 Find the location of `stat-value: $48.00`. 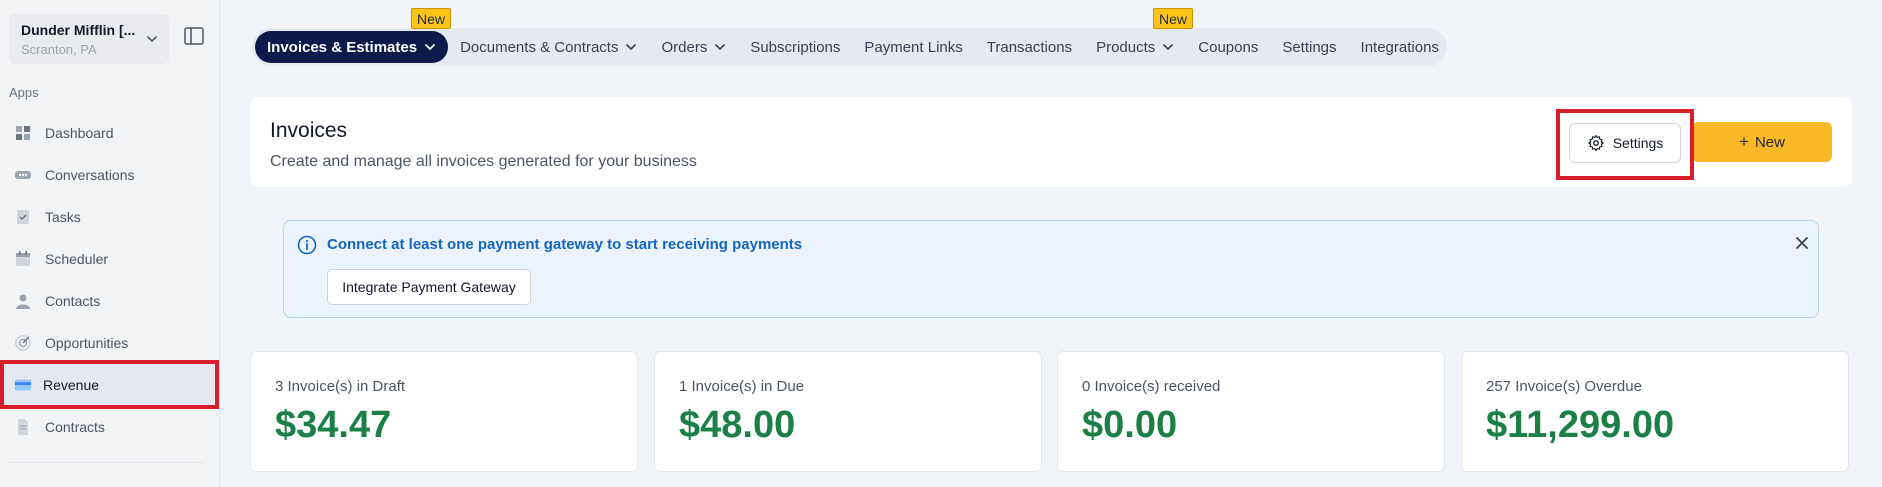

stat-value: $48.00 is located at coordinates (737, 425).